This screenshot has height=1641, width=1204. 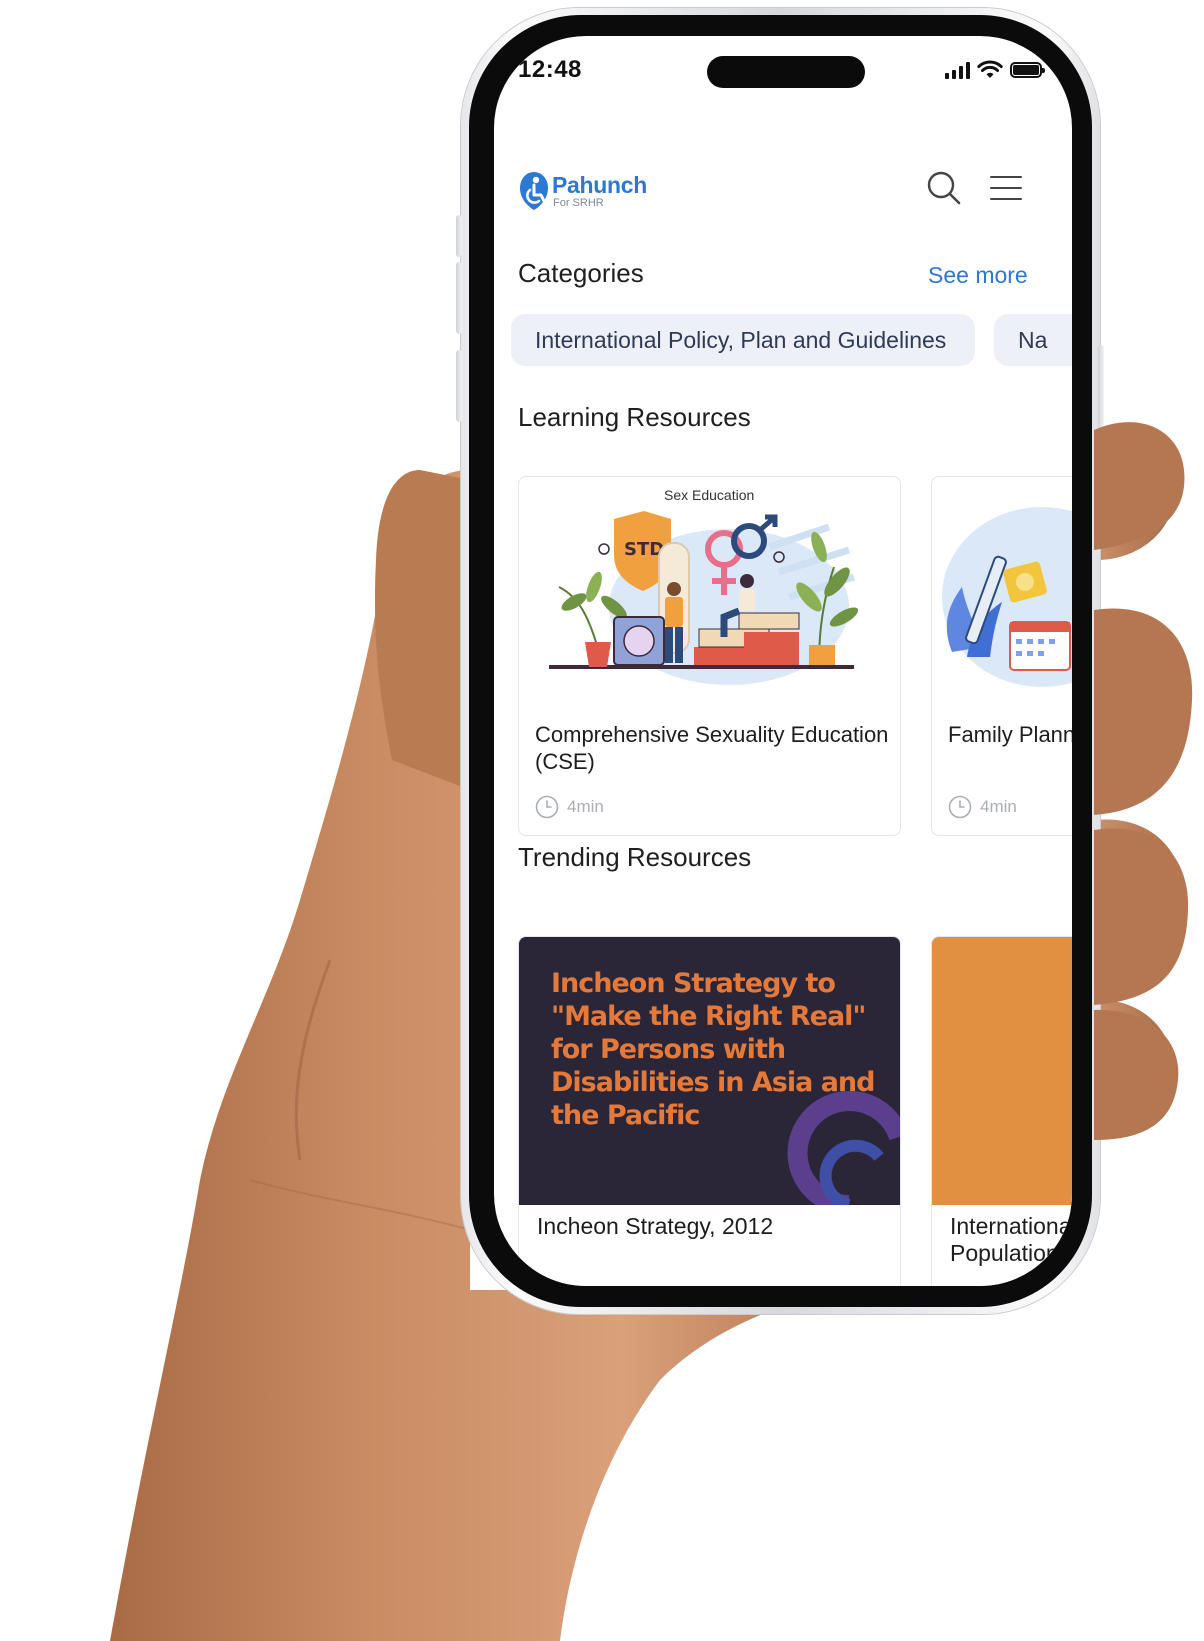 I want to click on sex-education-illustration: Sex Education STD, so click(x=709, y=587).